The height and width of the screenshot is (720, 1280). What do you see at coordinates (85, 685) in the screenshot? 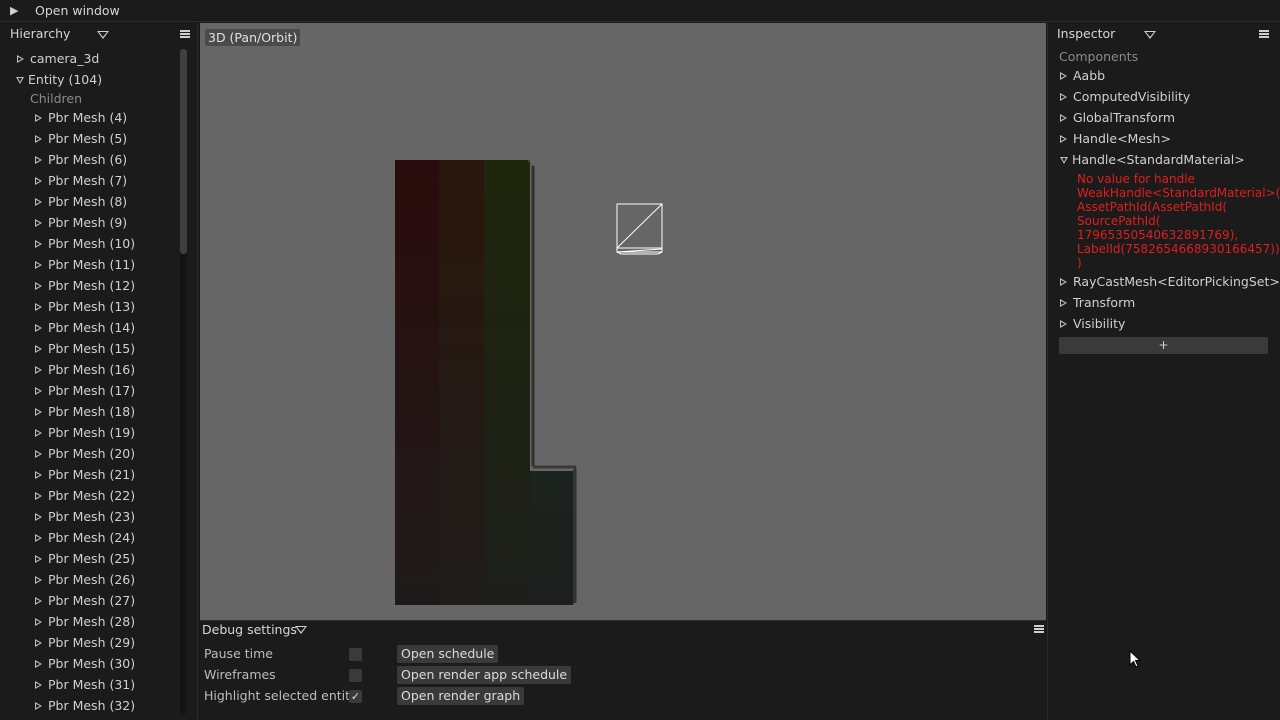
I see `tree-item-child: Pbr Mesh (31)` at bounding box center [85, 685].